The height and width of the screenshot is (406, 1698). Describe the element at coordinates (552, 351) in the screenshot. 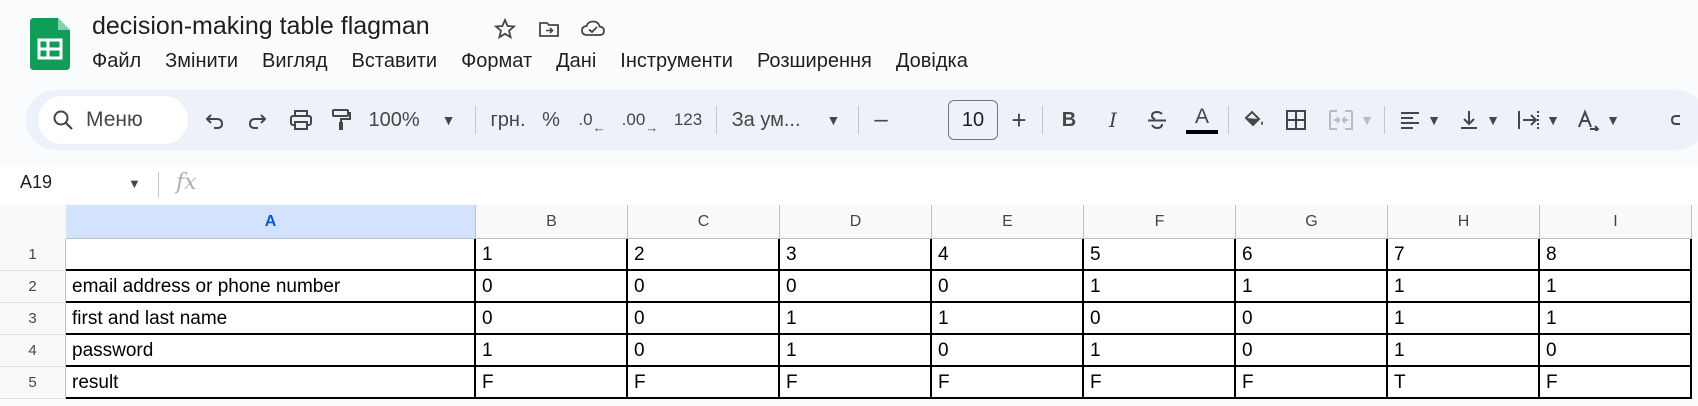

I see `cell-b4: 1` at that location.